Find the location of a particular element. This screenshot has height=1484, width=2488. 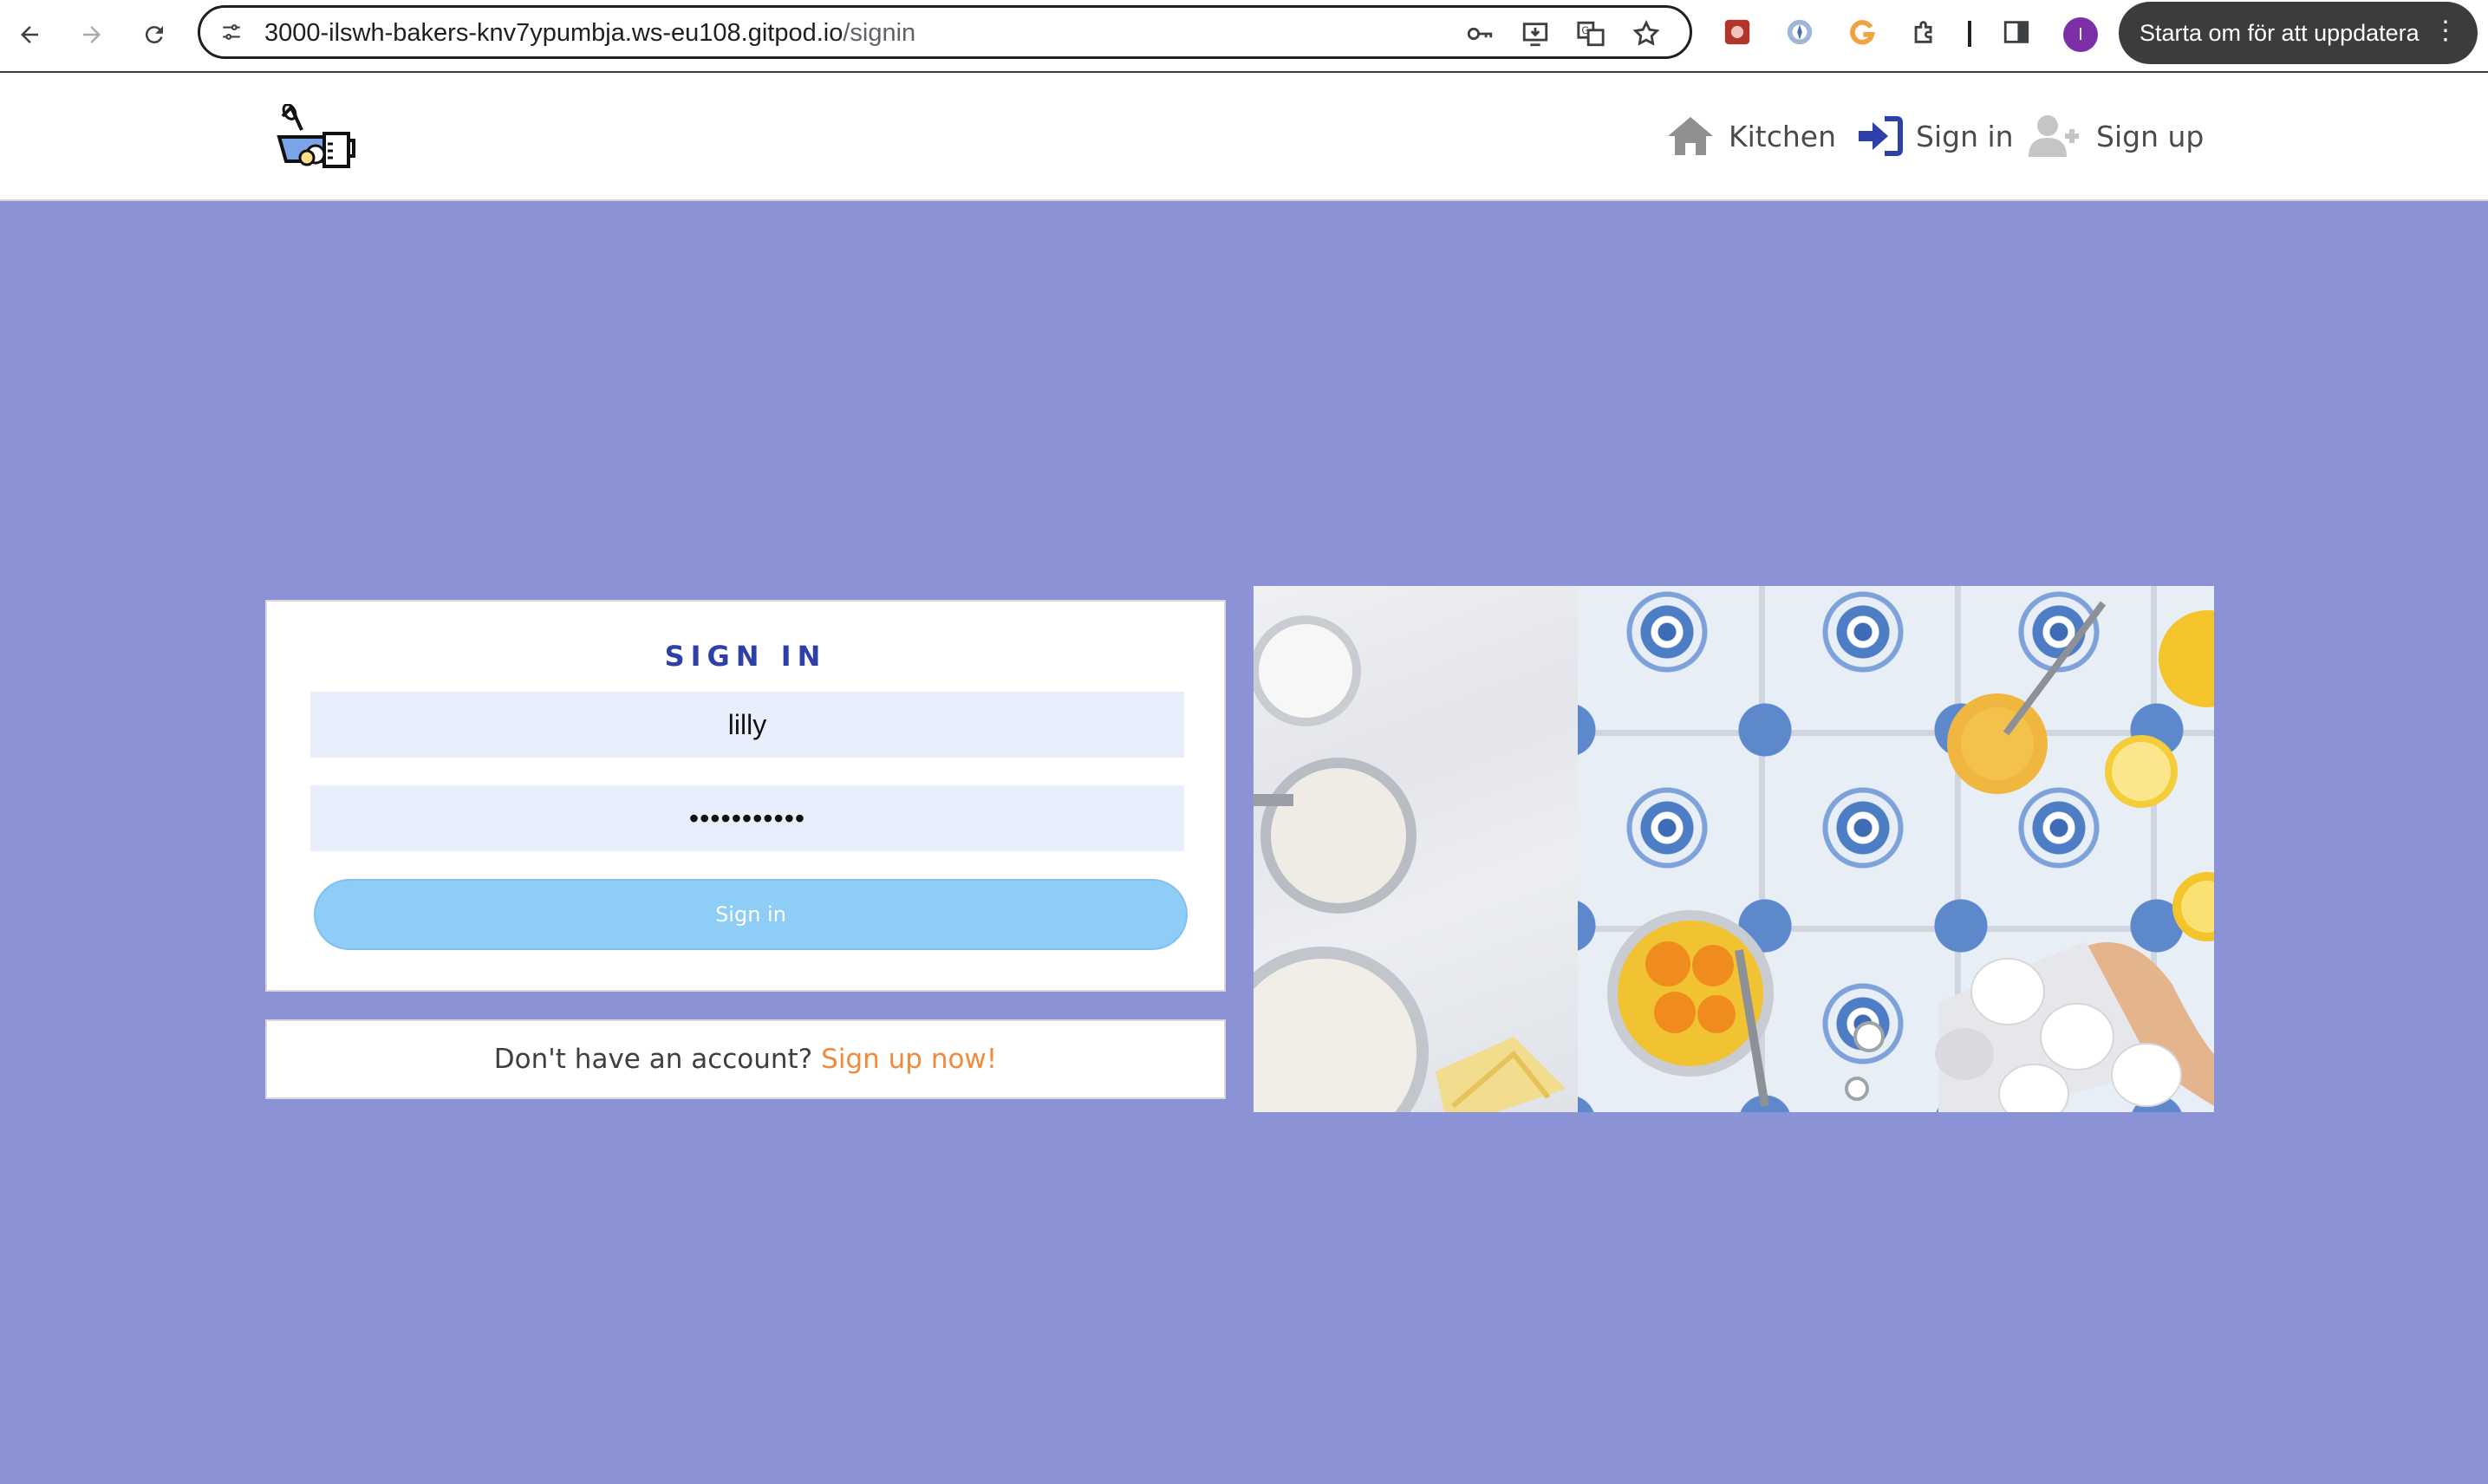

toolbar-divider is located at coordinates (1969, 34).